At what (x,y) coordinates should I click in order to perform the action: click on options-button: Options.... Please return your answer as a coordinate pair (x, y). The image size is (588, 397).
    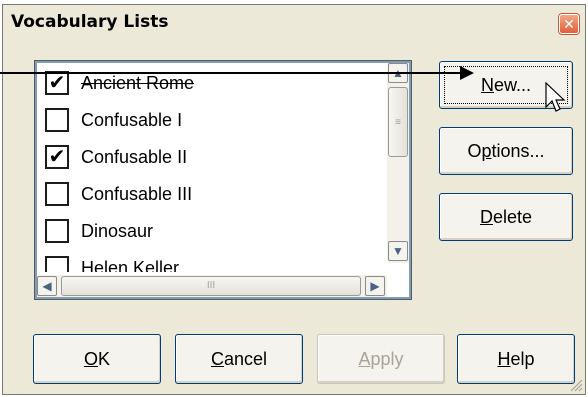
    Looking at the image, I should click on (506, 151).